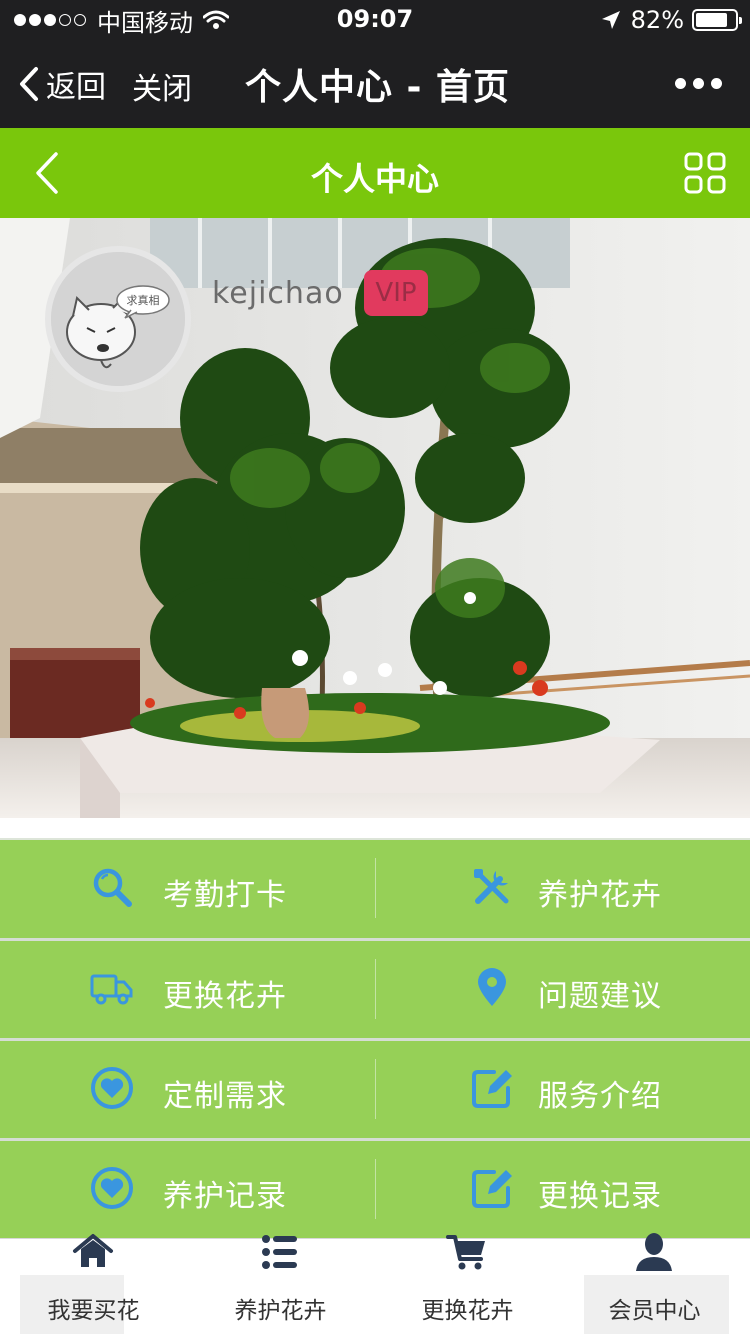  What do you see at coordinates (111, 989) in the screenshot?
I see `truck-icon` at bounding box center [111, 989].